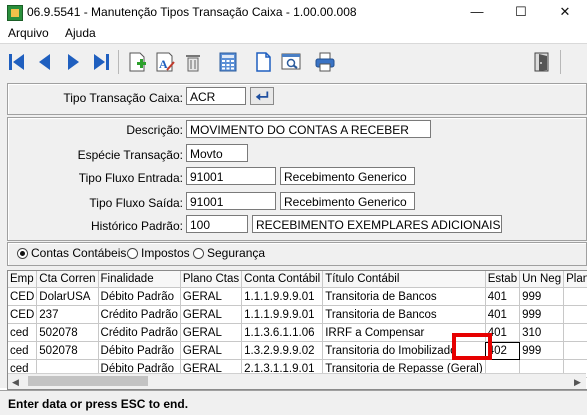 Image resolution: width=587 pixels, height=415 pixels. I want to click on tab-seguranca: Segurança, so click(229, 253).